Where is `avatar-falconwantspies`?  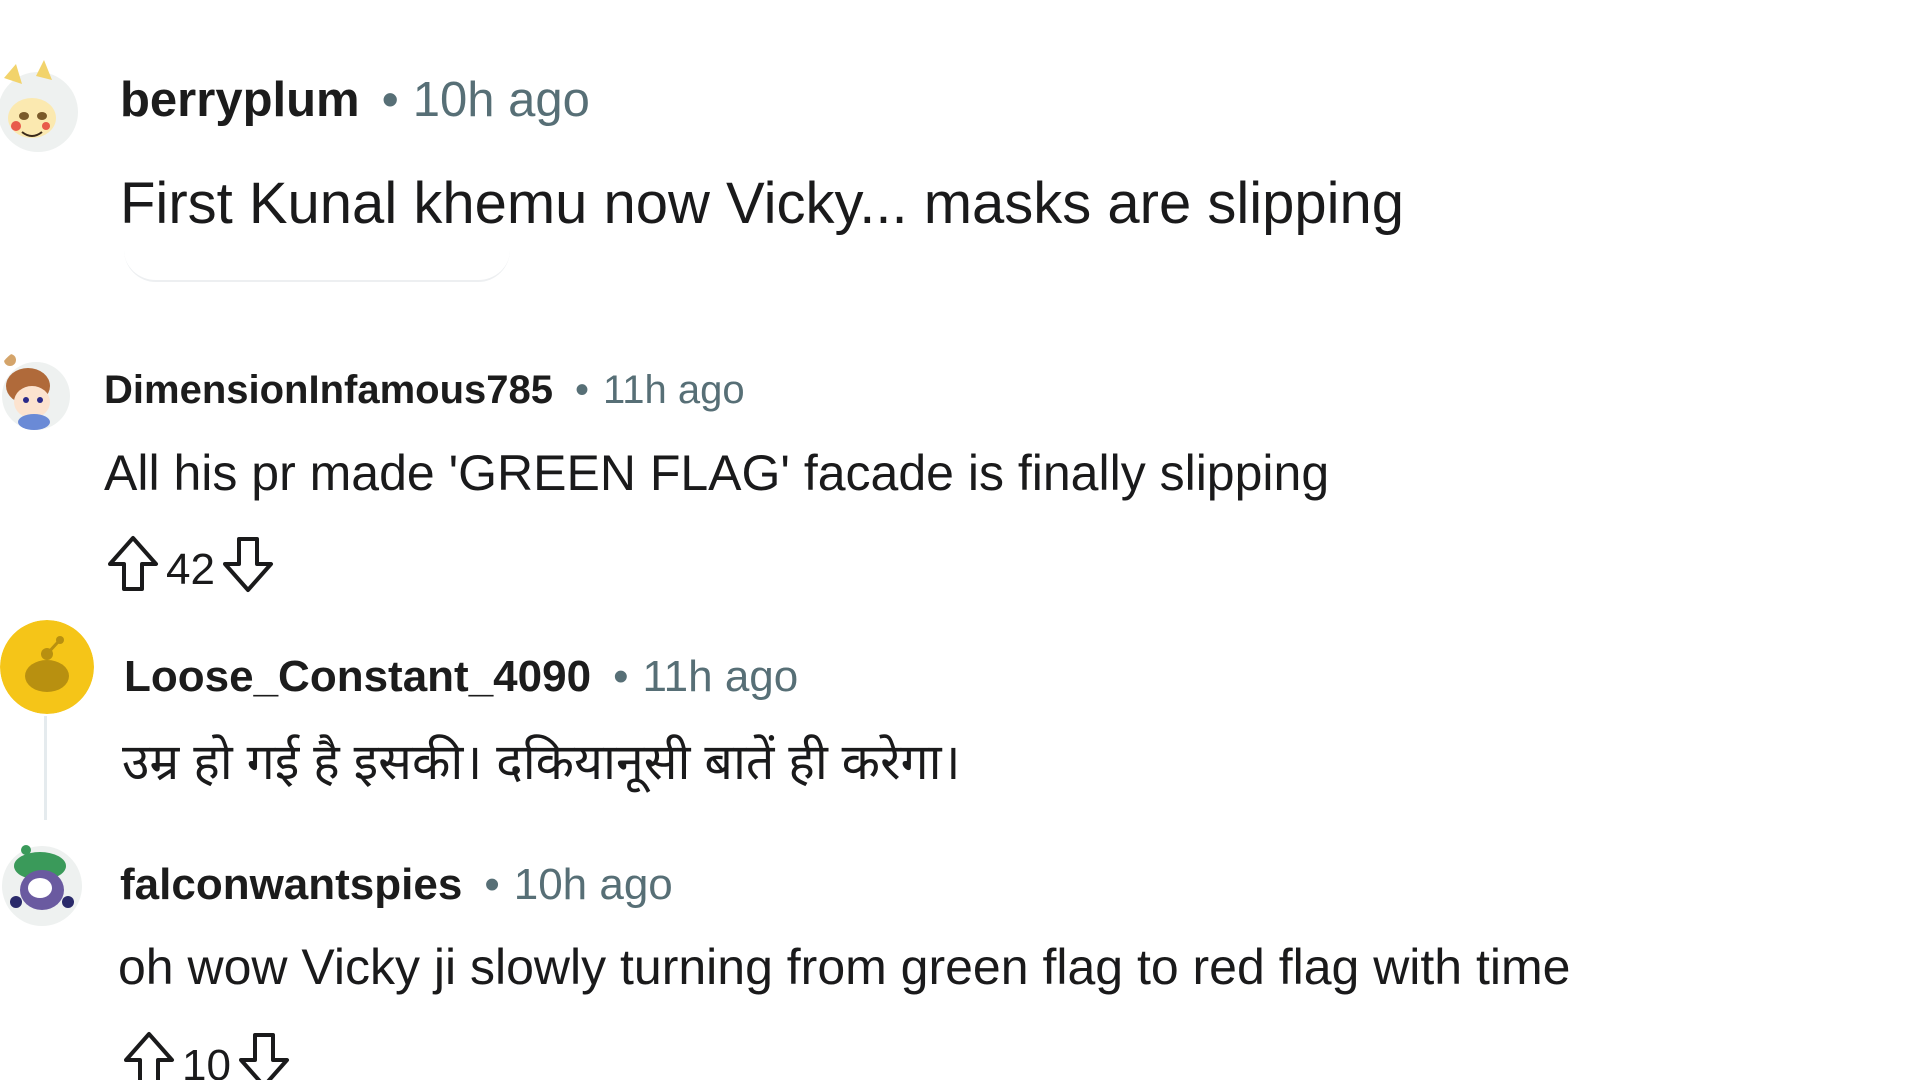 avatar-falconwantspies is located at coordinates (44, 882).